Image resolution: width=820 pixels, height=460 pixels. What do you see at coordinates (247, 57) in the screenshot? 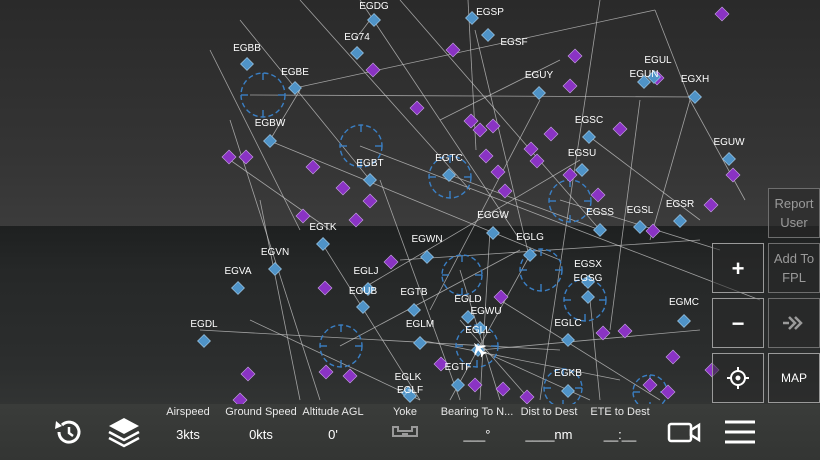
I see `airport-marker: EGBB` at bounding box center [247, 57].